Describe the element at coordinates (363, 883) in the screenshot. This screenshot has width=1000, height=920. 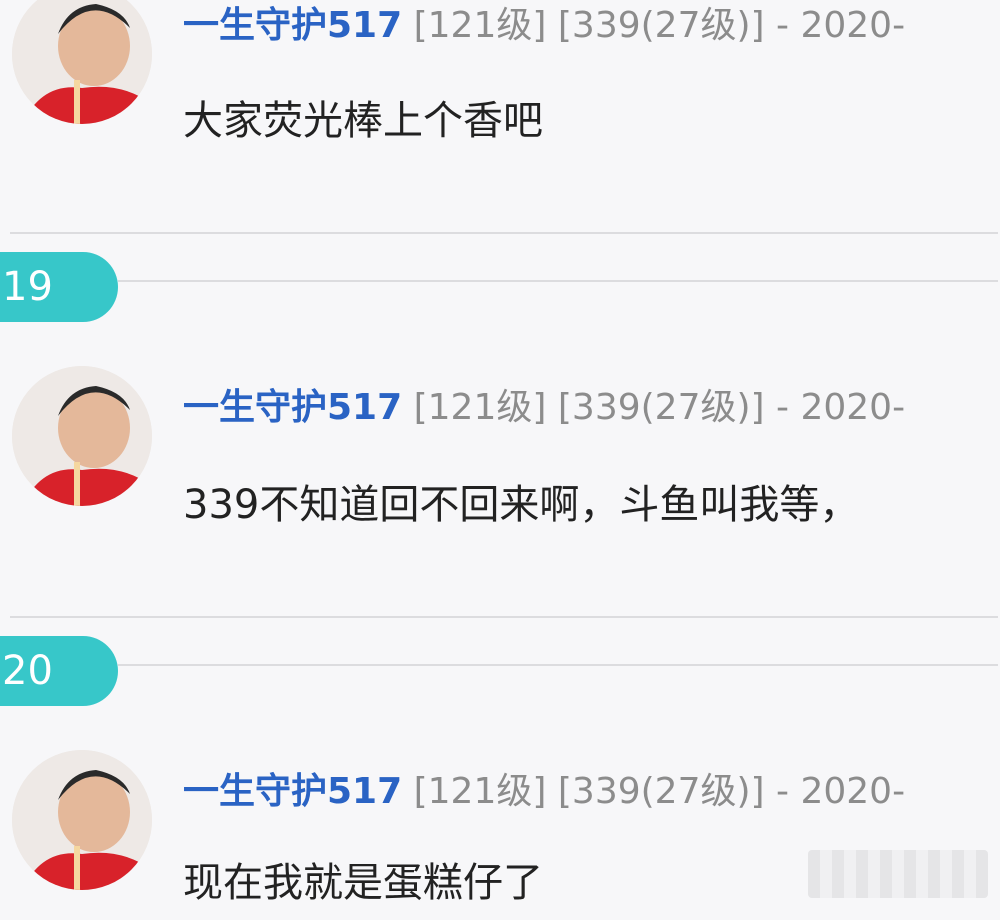
I see `post-content: 现在我就是蛋糕仔了` at that location.